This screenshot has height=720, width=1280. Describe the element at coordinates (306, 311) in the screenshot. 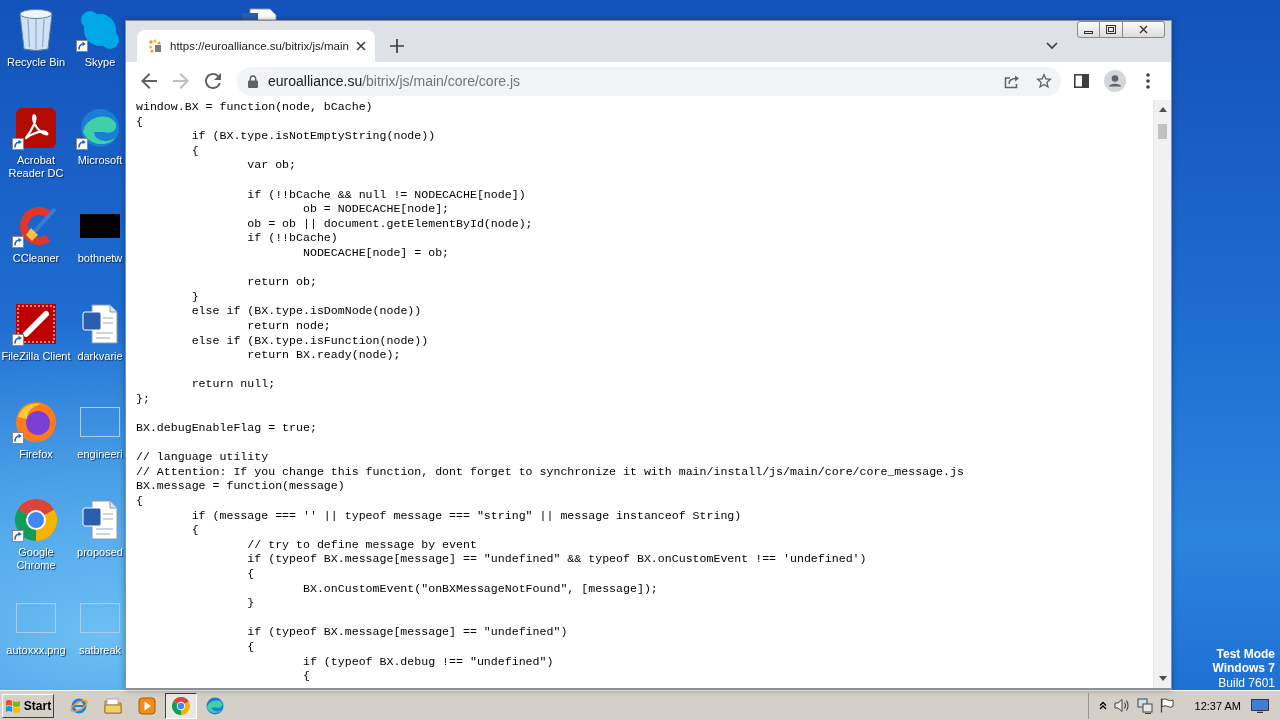

I see `code-line: else if (BX.type.isDomNode(node))` at that location.